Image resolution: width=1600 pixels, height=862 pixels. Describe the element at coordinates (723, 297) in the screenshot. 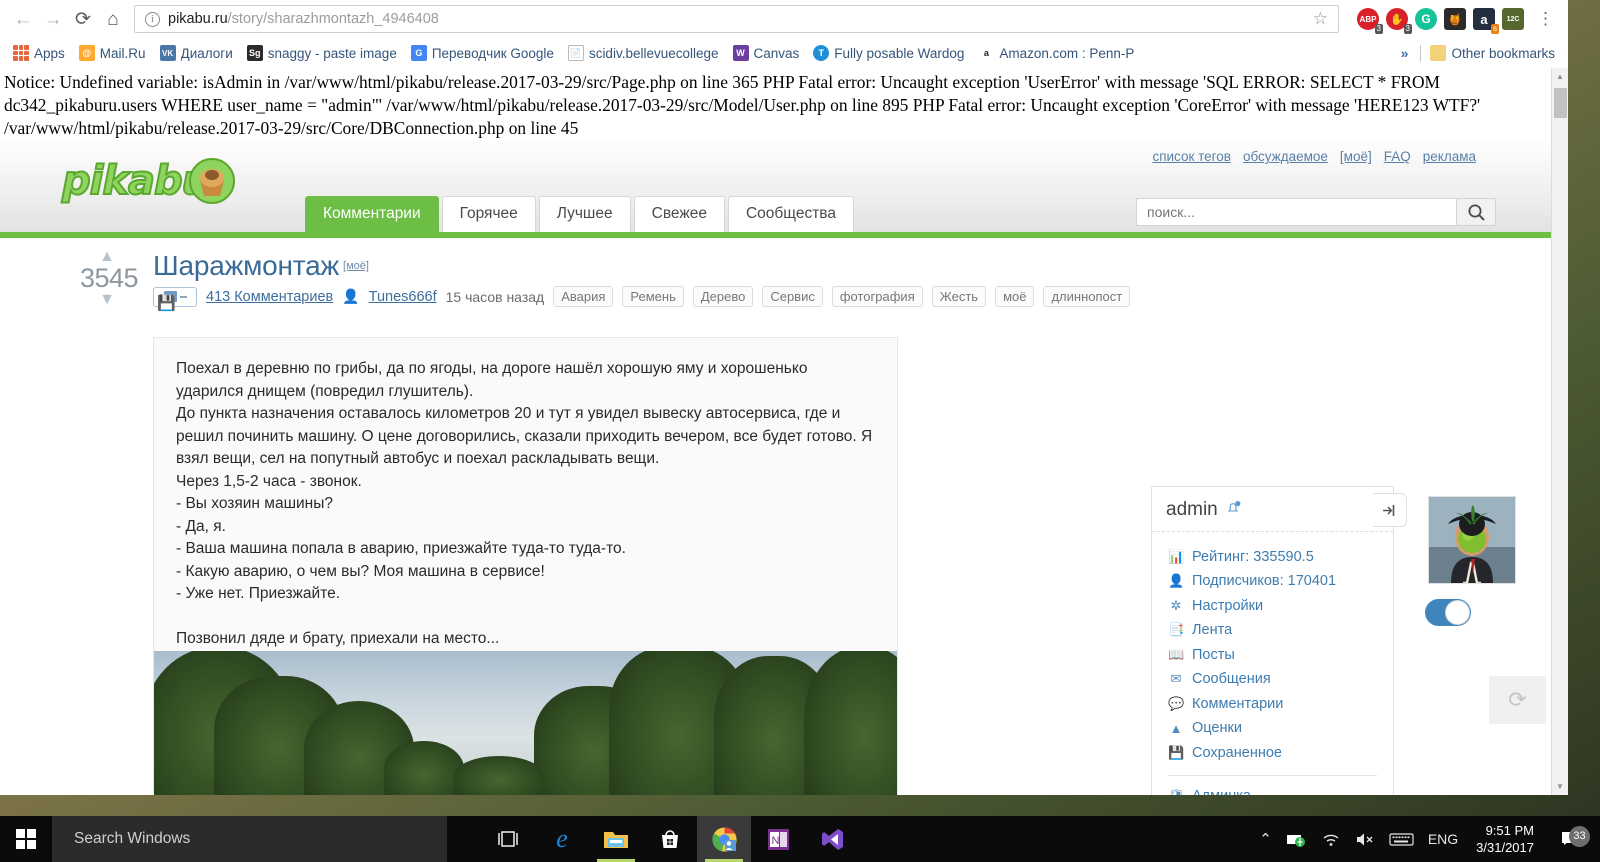

I see `tag-derevo: Дерево` at that location.